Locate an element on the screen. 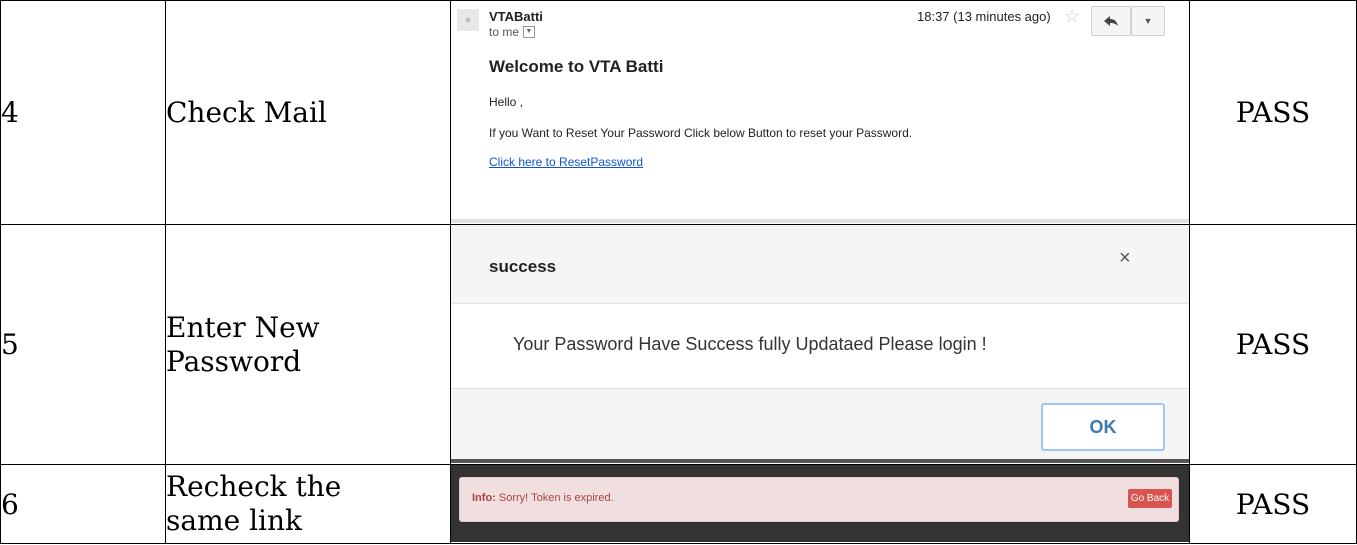  more-options-button: ▼ is located at coordinates (1148, 21).